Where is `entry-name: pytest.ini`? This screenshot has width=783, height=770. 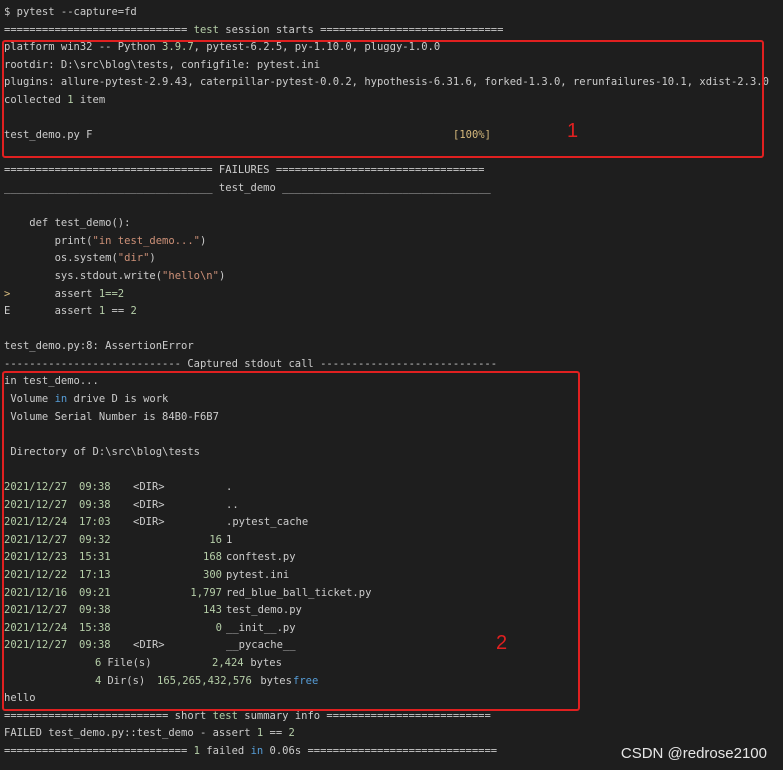
entry-name: pytest.ini is located at coordinates (258, 575).